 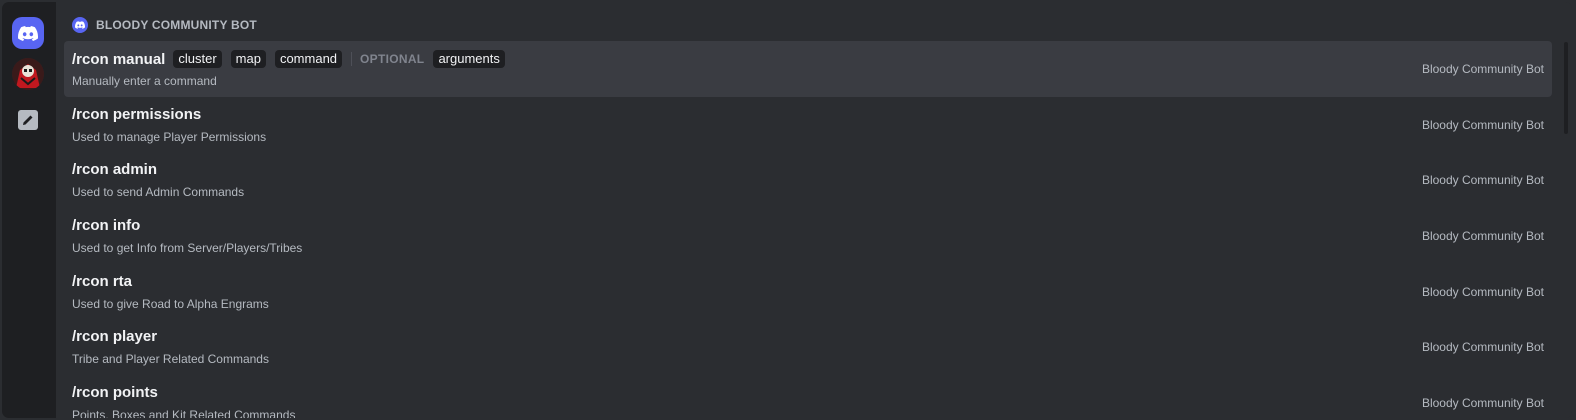 I want to click on sidebar-item-discord, so click(x=28, y=33).